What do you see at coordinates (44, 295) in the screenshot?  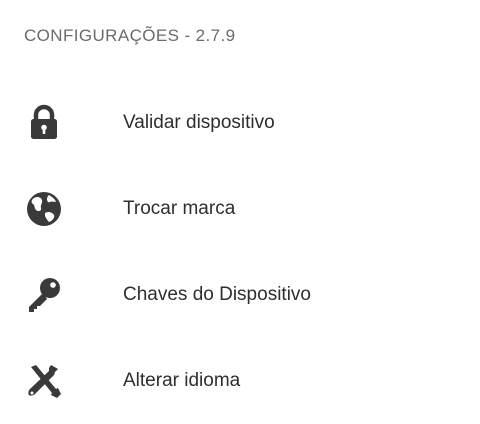 I see `key-icon` at bounding box center [44, 295].